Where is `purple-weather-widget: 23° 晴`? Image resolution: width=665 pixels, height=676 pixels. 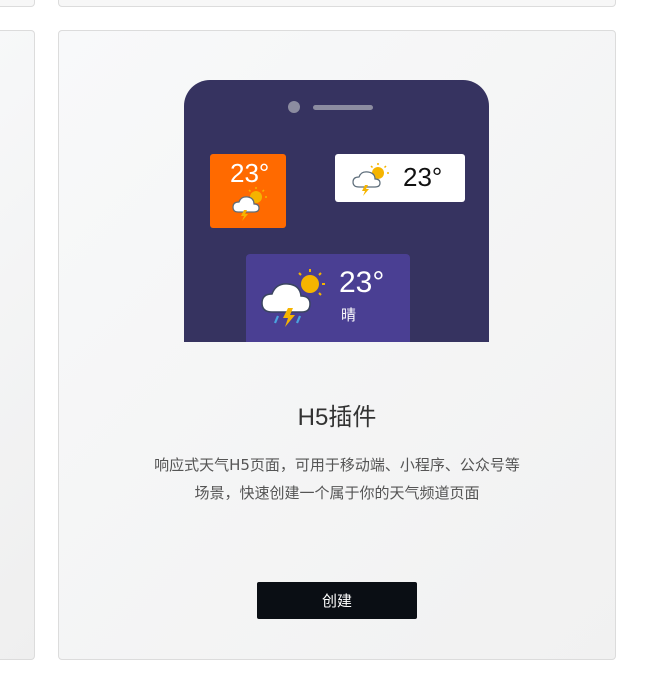
purple-weather-widget: 23° 晴 is located at coordinates (328, 298).